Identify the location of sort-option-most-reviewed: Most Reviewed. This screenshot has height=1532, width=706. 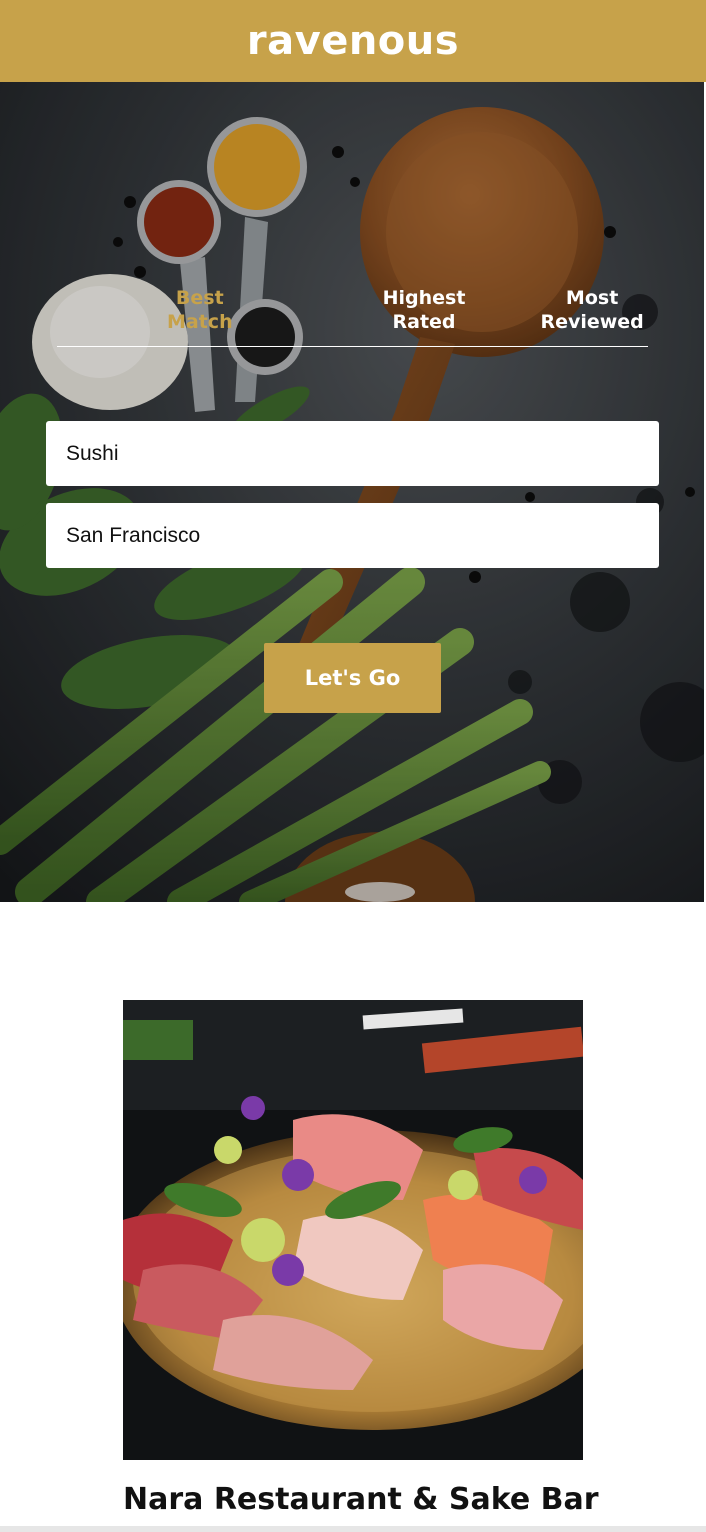
(591, 315).